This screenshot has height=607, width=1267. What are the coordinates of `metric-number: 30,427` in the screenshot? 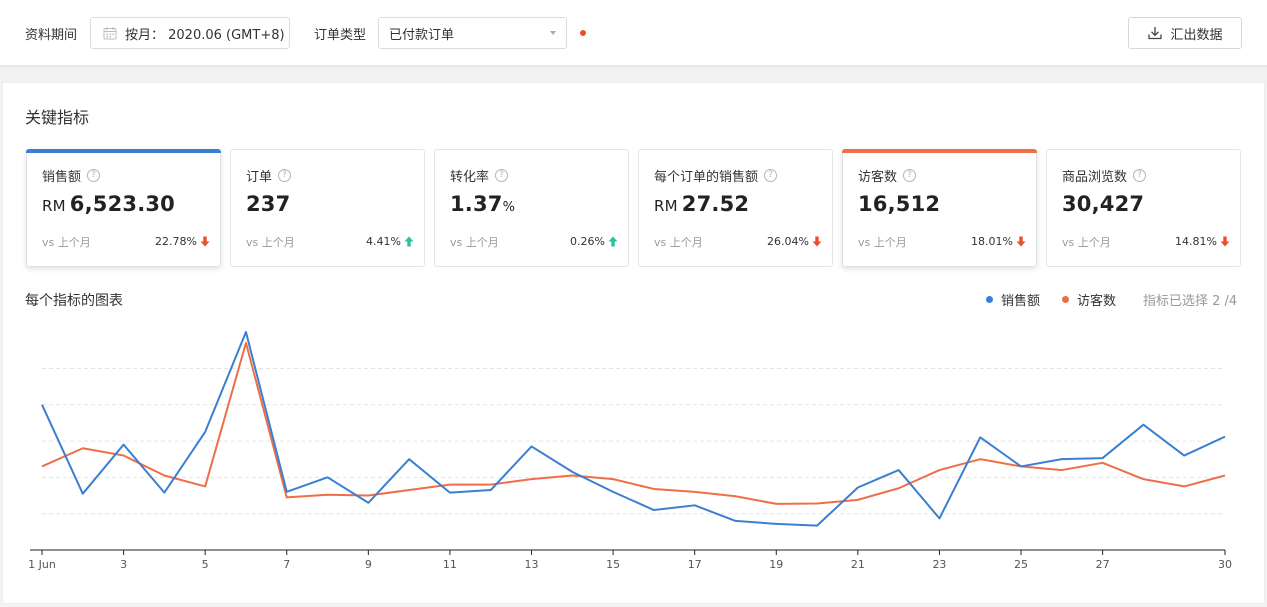 It's located at (1103, 204).